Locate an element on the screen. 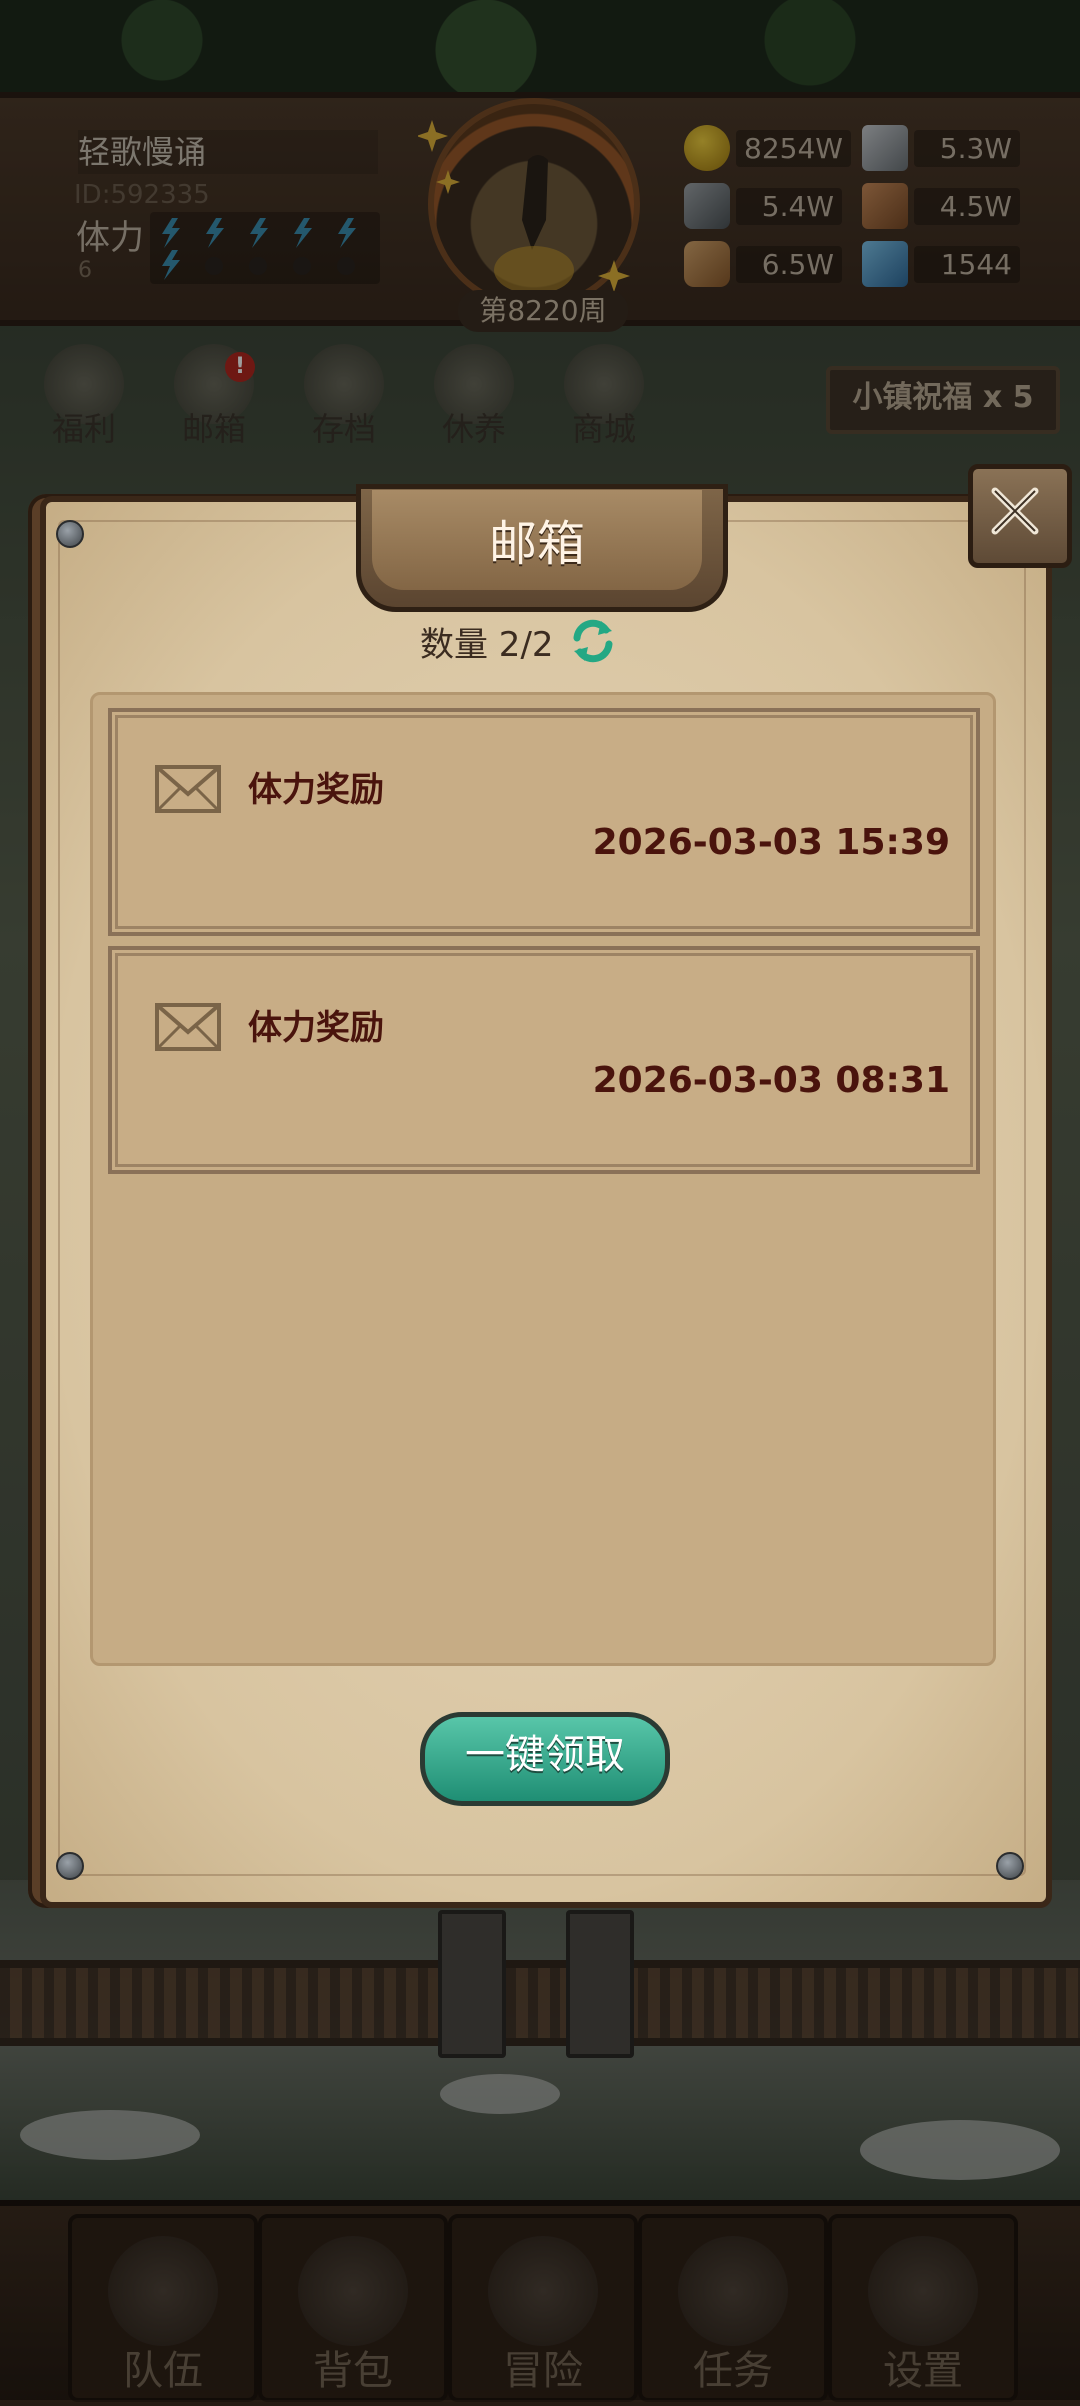  mail-count: 数量 2/2 is located at coordinates (519, 641).